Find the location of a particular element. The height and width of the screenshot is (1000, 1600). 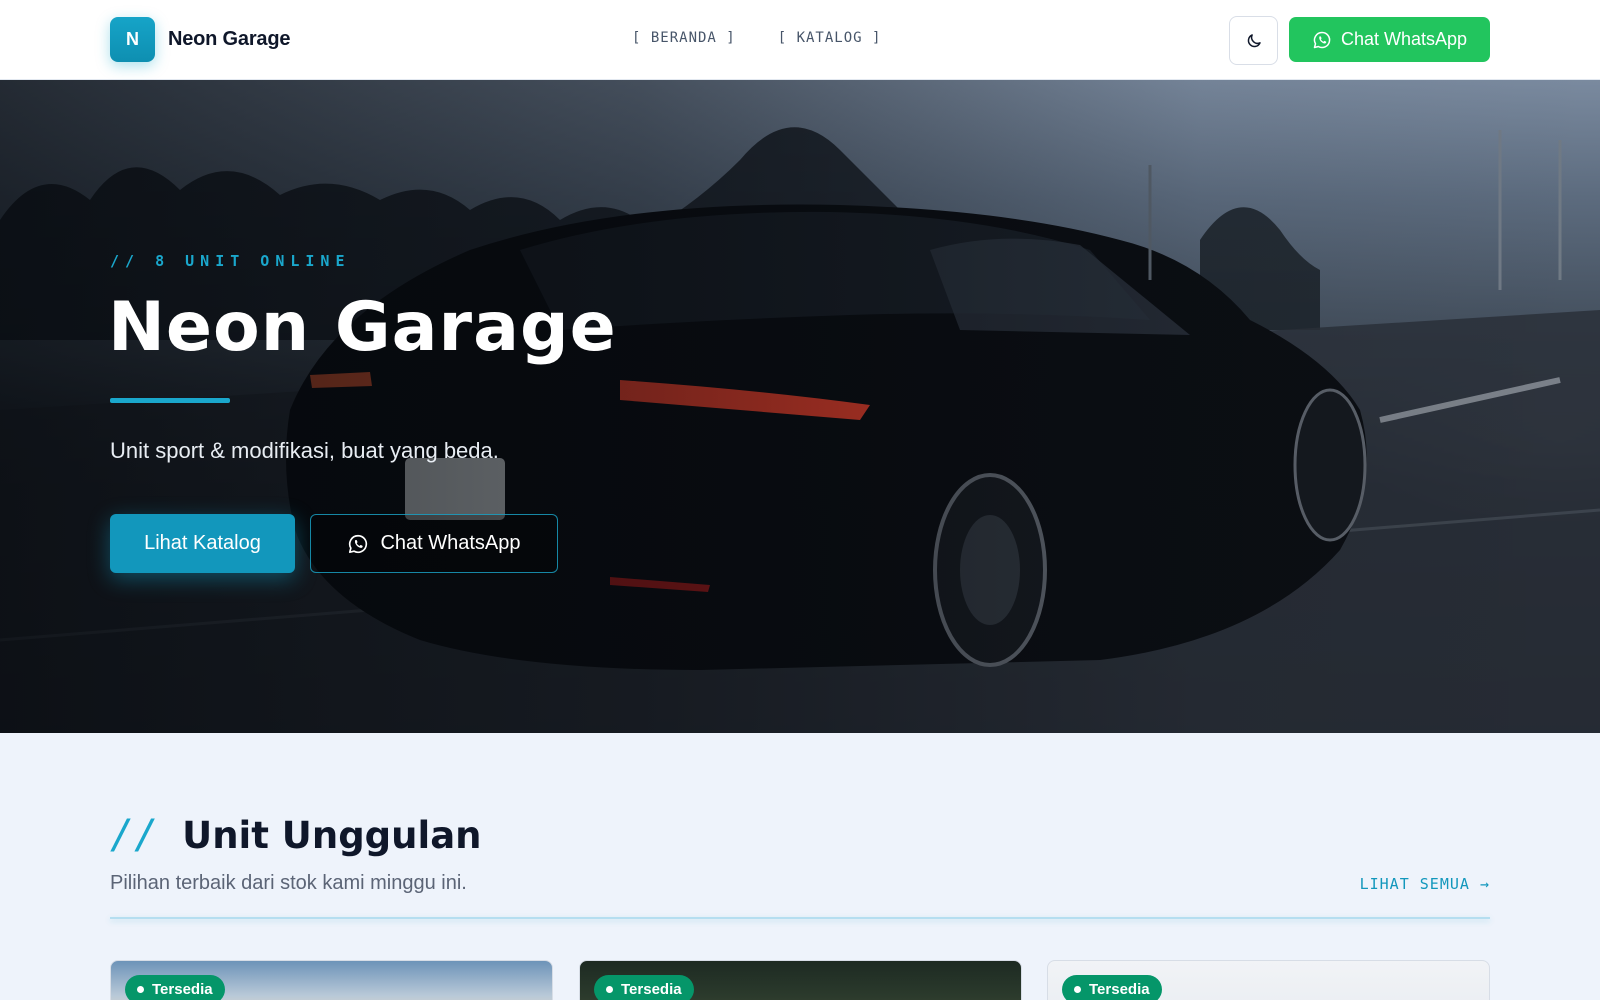

featured-slashes: // is located at coordinates (134, 835).